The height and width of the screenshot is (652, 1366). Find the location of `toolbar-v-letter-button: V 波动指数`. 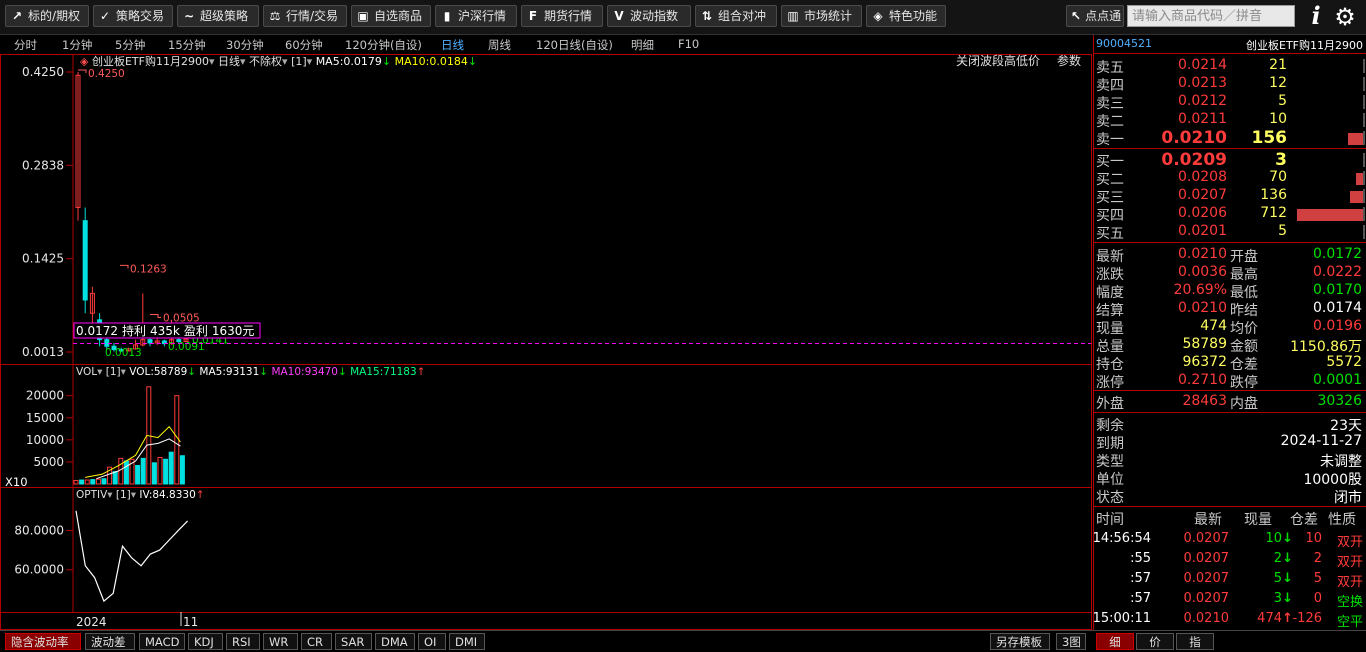

toolbar-v-letter-button: V 波动指数 is located at coordinates (649, 16).